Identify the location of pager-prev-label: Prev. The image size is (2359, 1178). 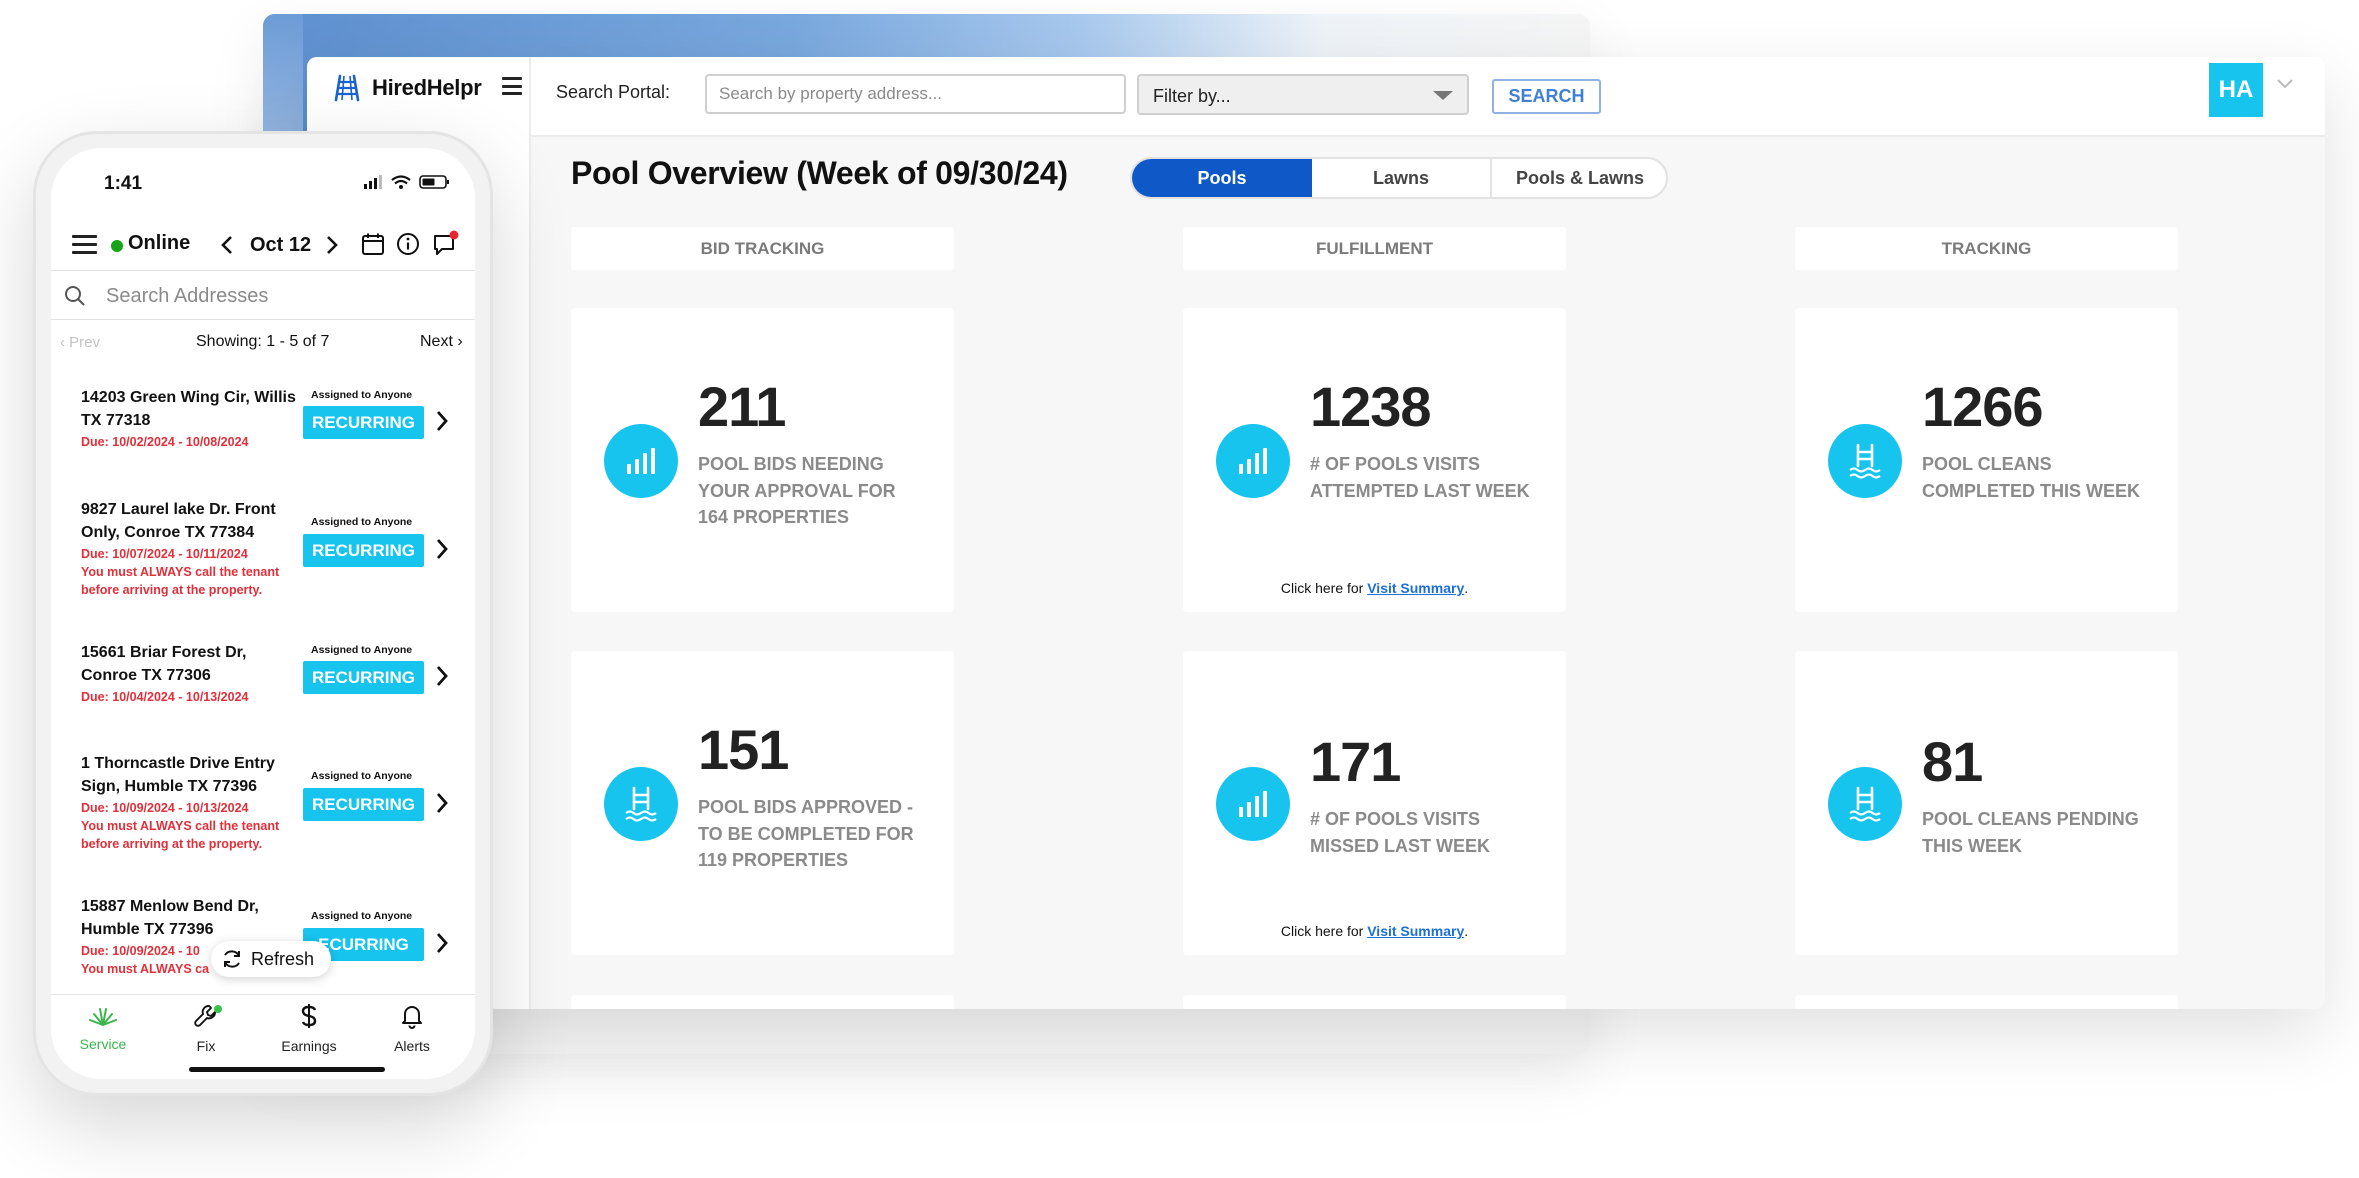
(85, 342).